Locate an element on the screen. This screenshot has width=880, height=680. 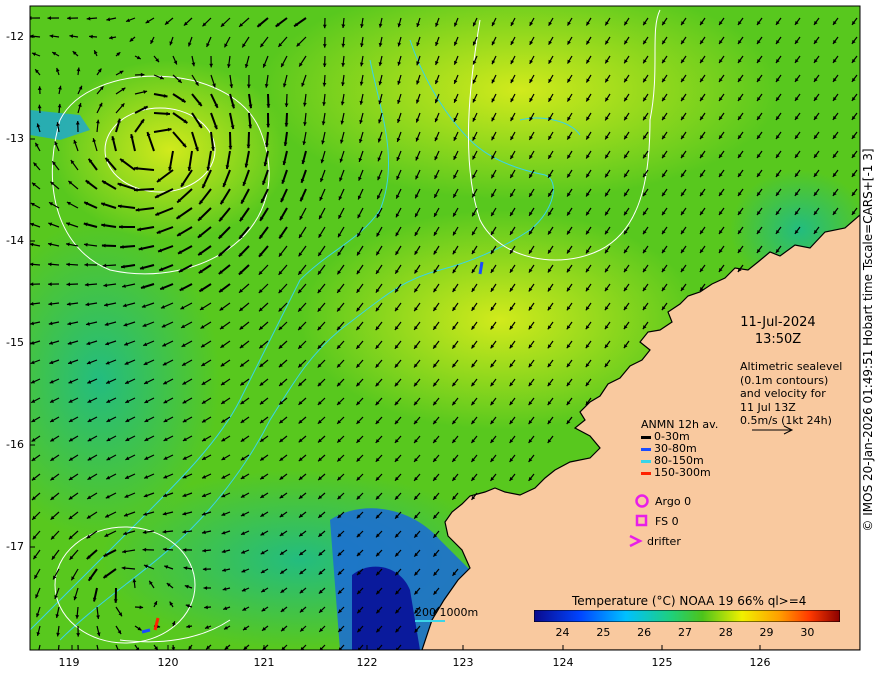
drifter-label: drifter is located at coordinates (664, 541).